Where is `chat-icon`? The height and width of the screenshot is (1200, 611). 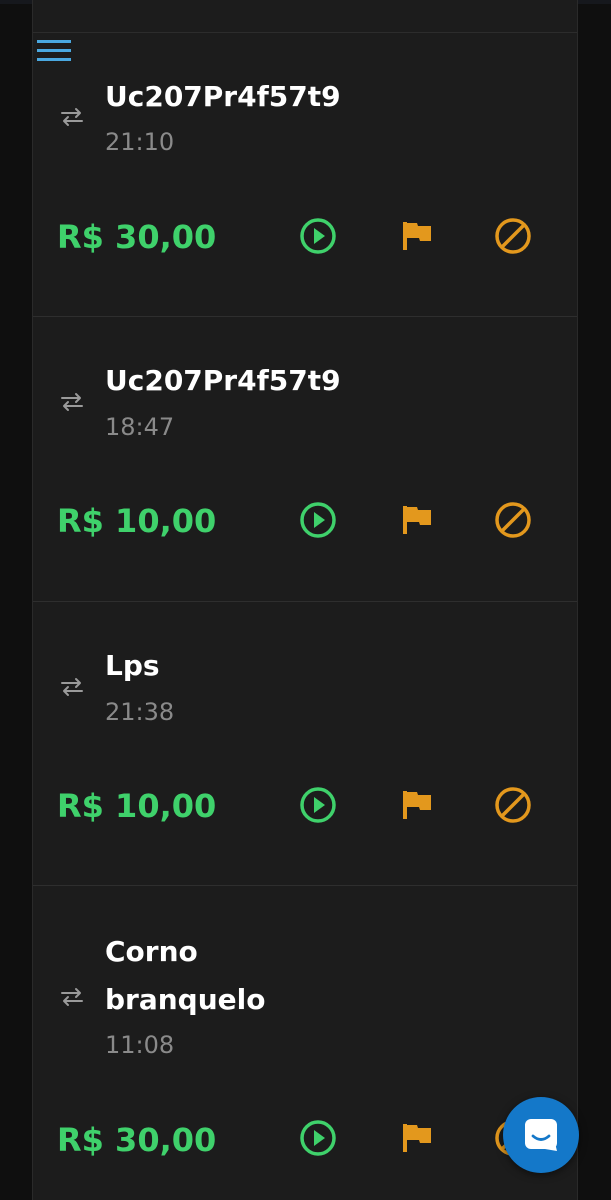 chat-icon is located at coordinates (541, 1135).